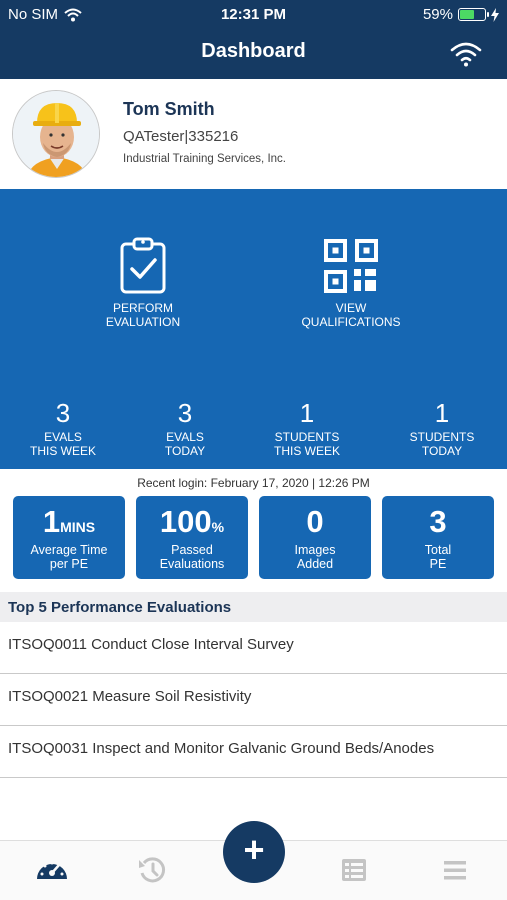 This screenshot has height=900, width=507. I want to click on view-qualifications-label-2: QUALIFICATIONS, so click(351, 322).